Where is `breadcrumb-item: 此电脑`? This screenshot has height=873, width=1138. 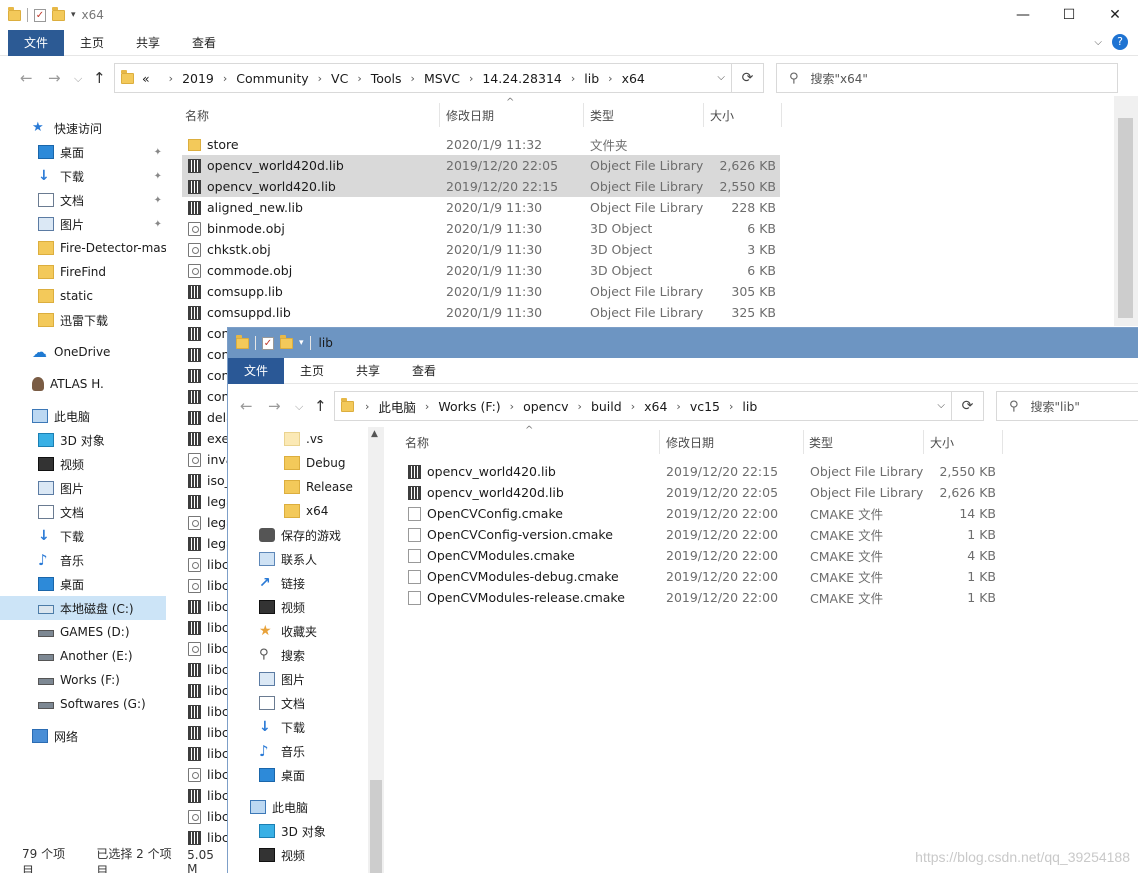 breadcrumb-item: 此电脑 is located at coordinates (397, 406).